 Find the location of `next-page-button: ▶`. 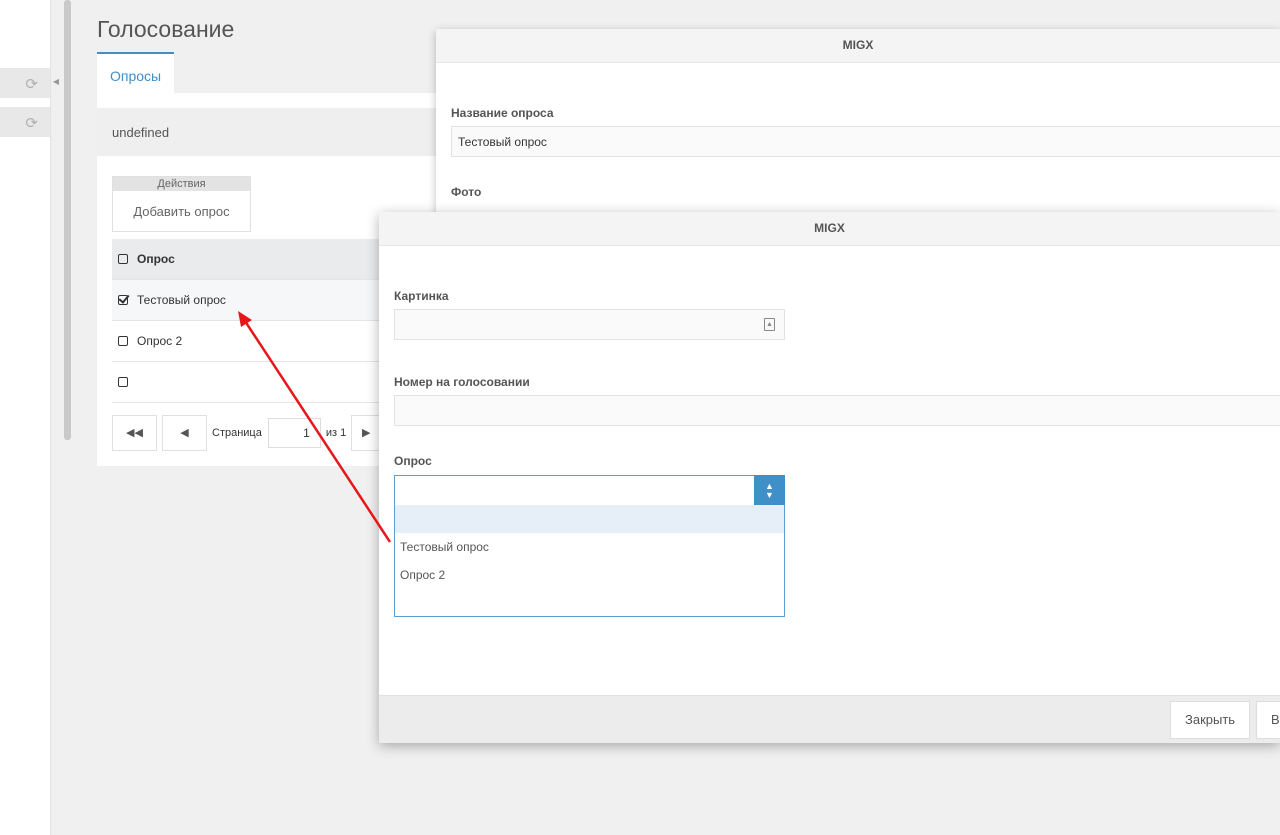

next-page-button: ▶ is located at coordinates (366, 433).